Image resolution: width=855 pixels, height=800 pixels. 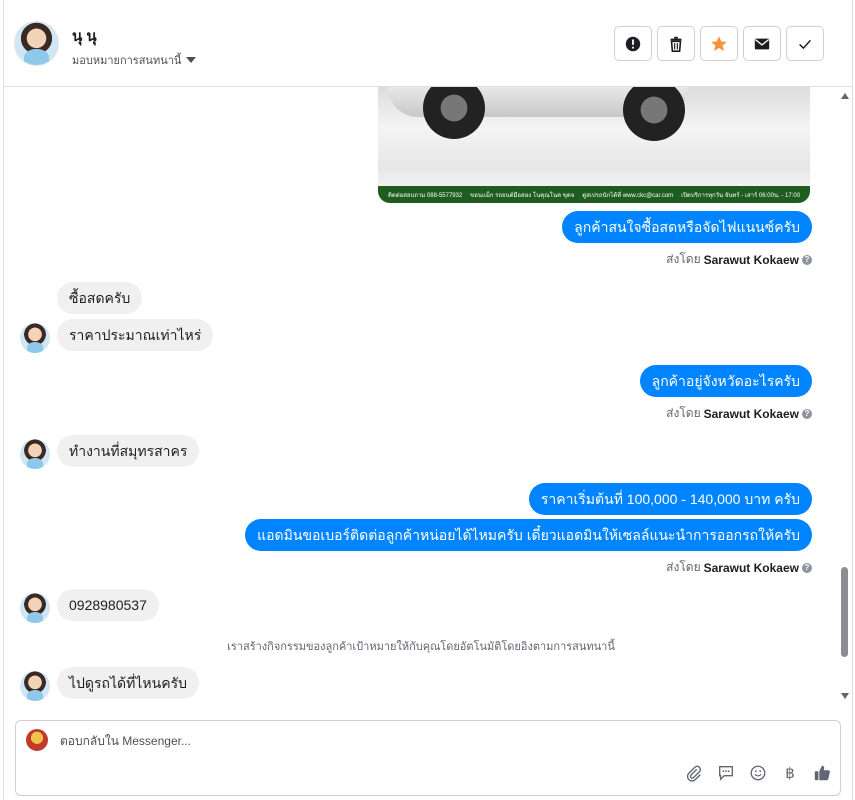 What do you see at coordinates (191, 60) in the screenshot?
I see `caret-down-icon` at bounding box center [191, 60].